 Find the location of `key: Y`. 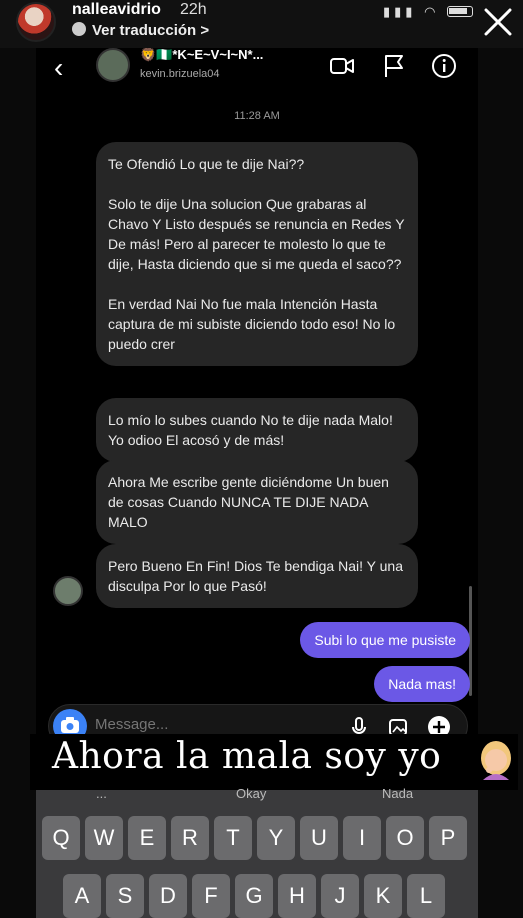

key: Y is located at coordinates (276, 838).